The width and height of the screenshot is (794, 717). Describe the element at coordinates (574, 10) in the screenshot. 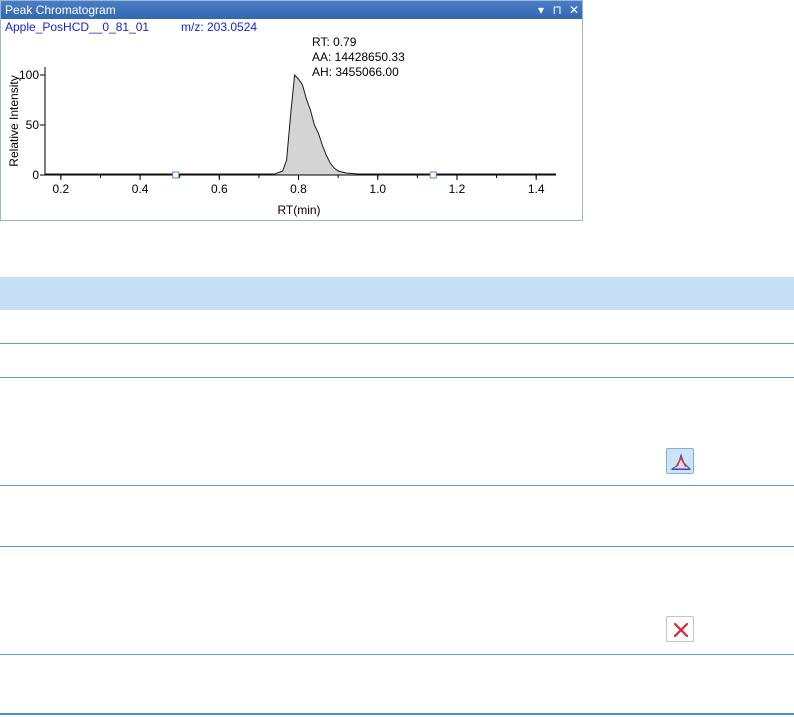

I see `close-icon: ✕` at that location.